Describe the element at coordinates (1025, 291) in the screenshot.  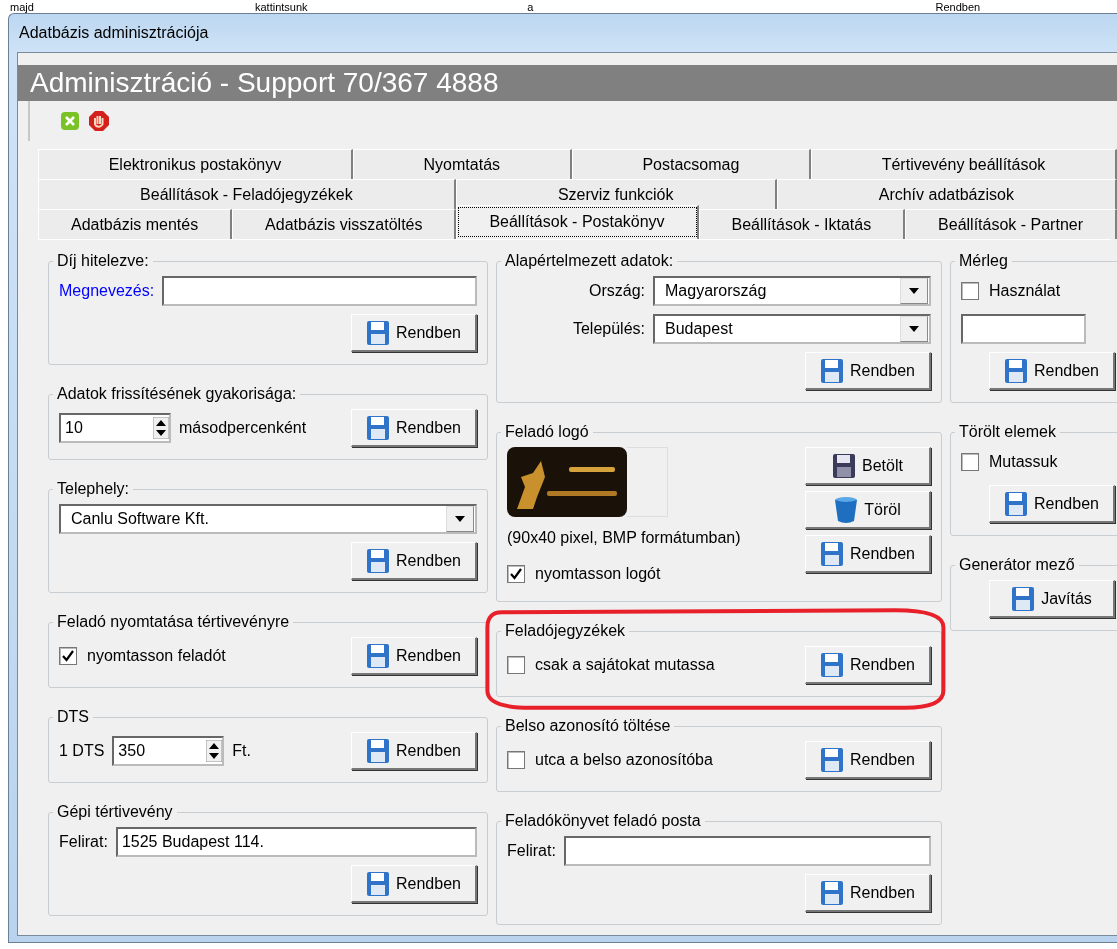
I see `checkbox-label: Használat` at that location.